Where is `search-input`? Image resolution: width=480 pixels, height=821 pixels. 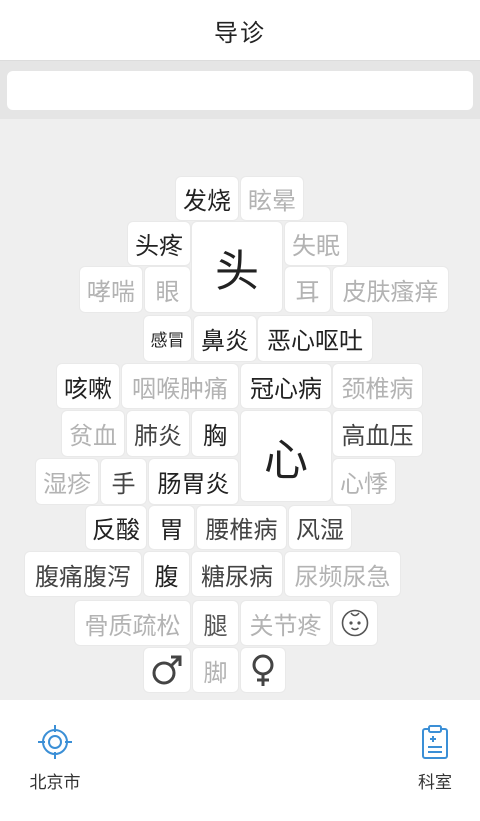
search-input is located at coordinates (240, 90).